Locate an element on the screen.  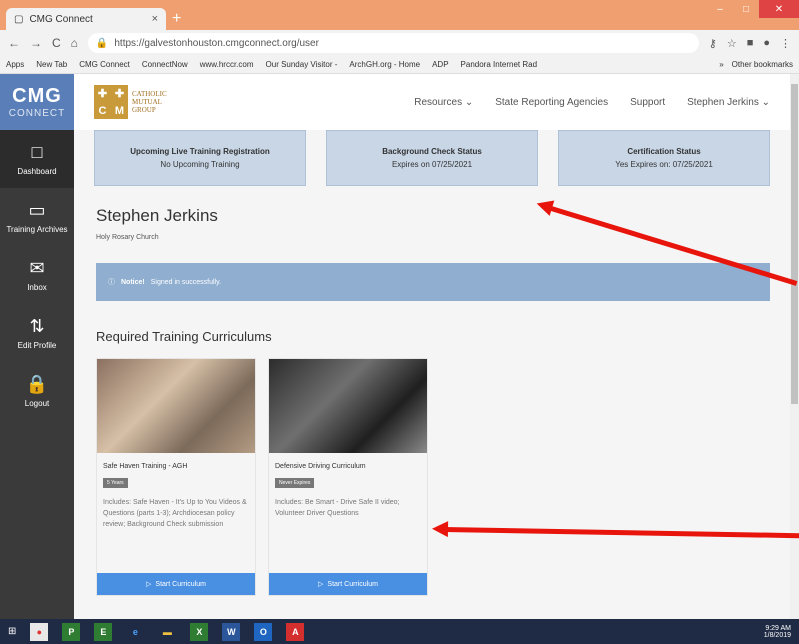
ie-icon: e is located at coordinates (135, 632).